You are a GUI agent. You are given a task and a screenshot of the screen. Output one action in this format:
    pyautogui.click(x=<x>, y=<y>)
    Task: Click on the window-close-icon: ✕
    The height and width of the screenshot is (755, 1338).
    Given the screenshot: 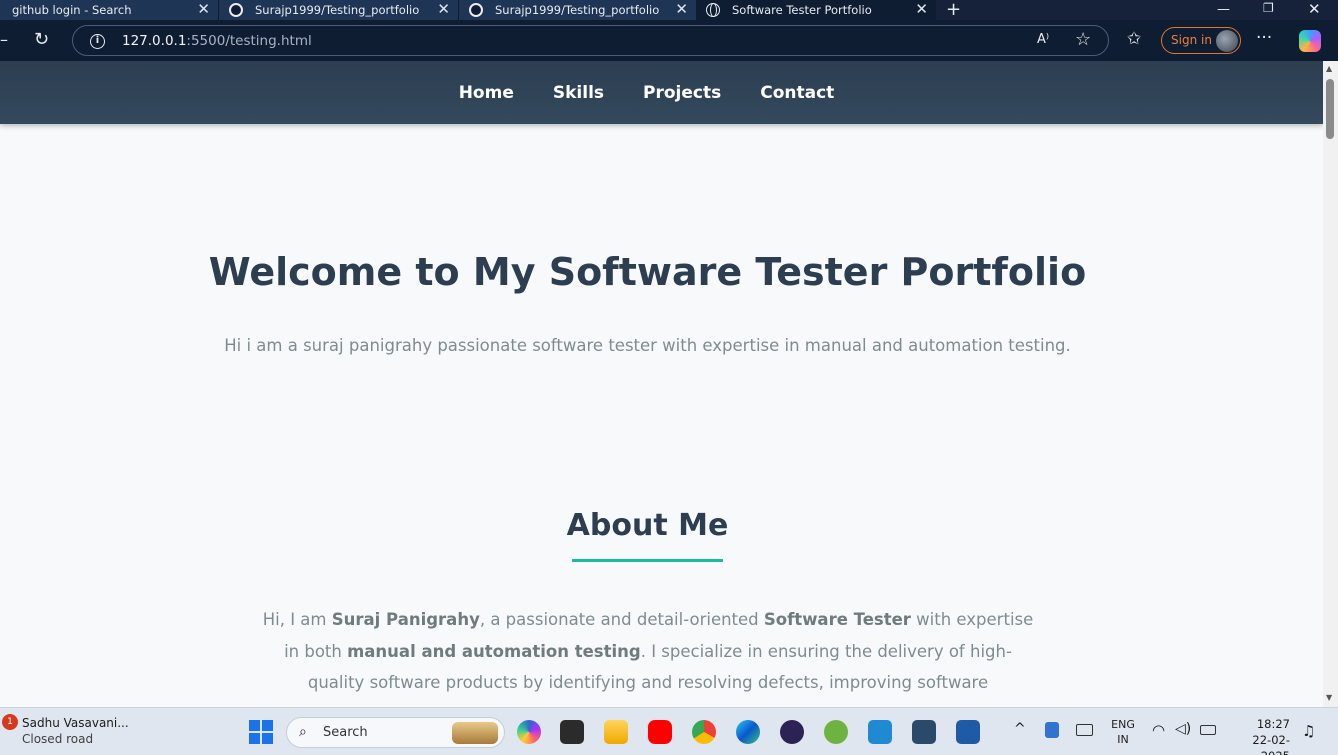 What is the action you would take?
    pyautogui.click(x=1314, y=9)
    